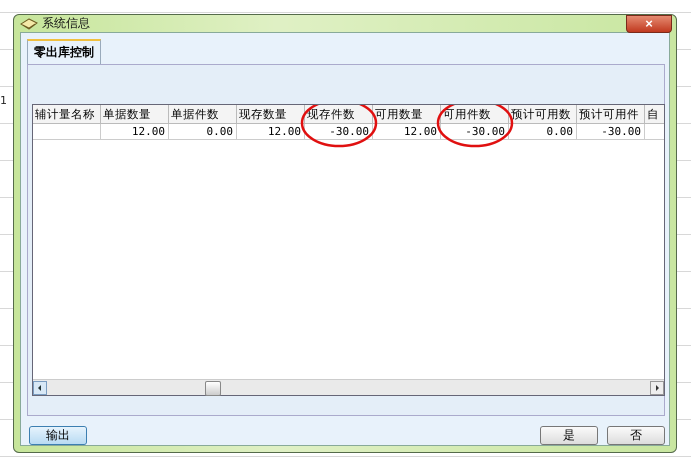  I want to click on scroll-left-icon, so click(40, 387).